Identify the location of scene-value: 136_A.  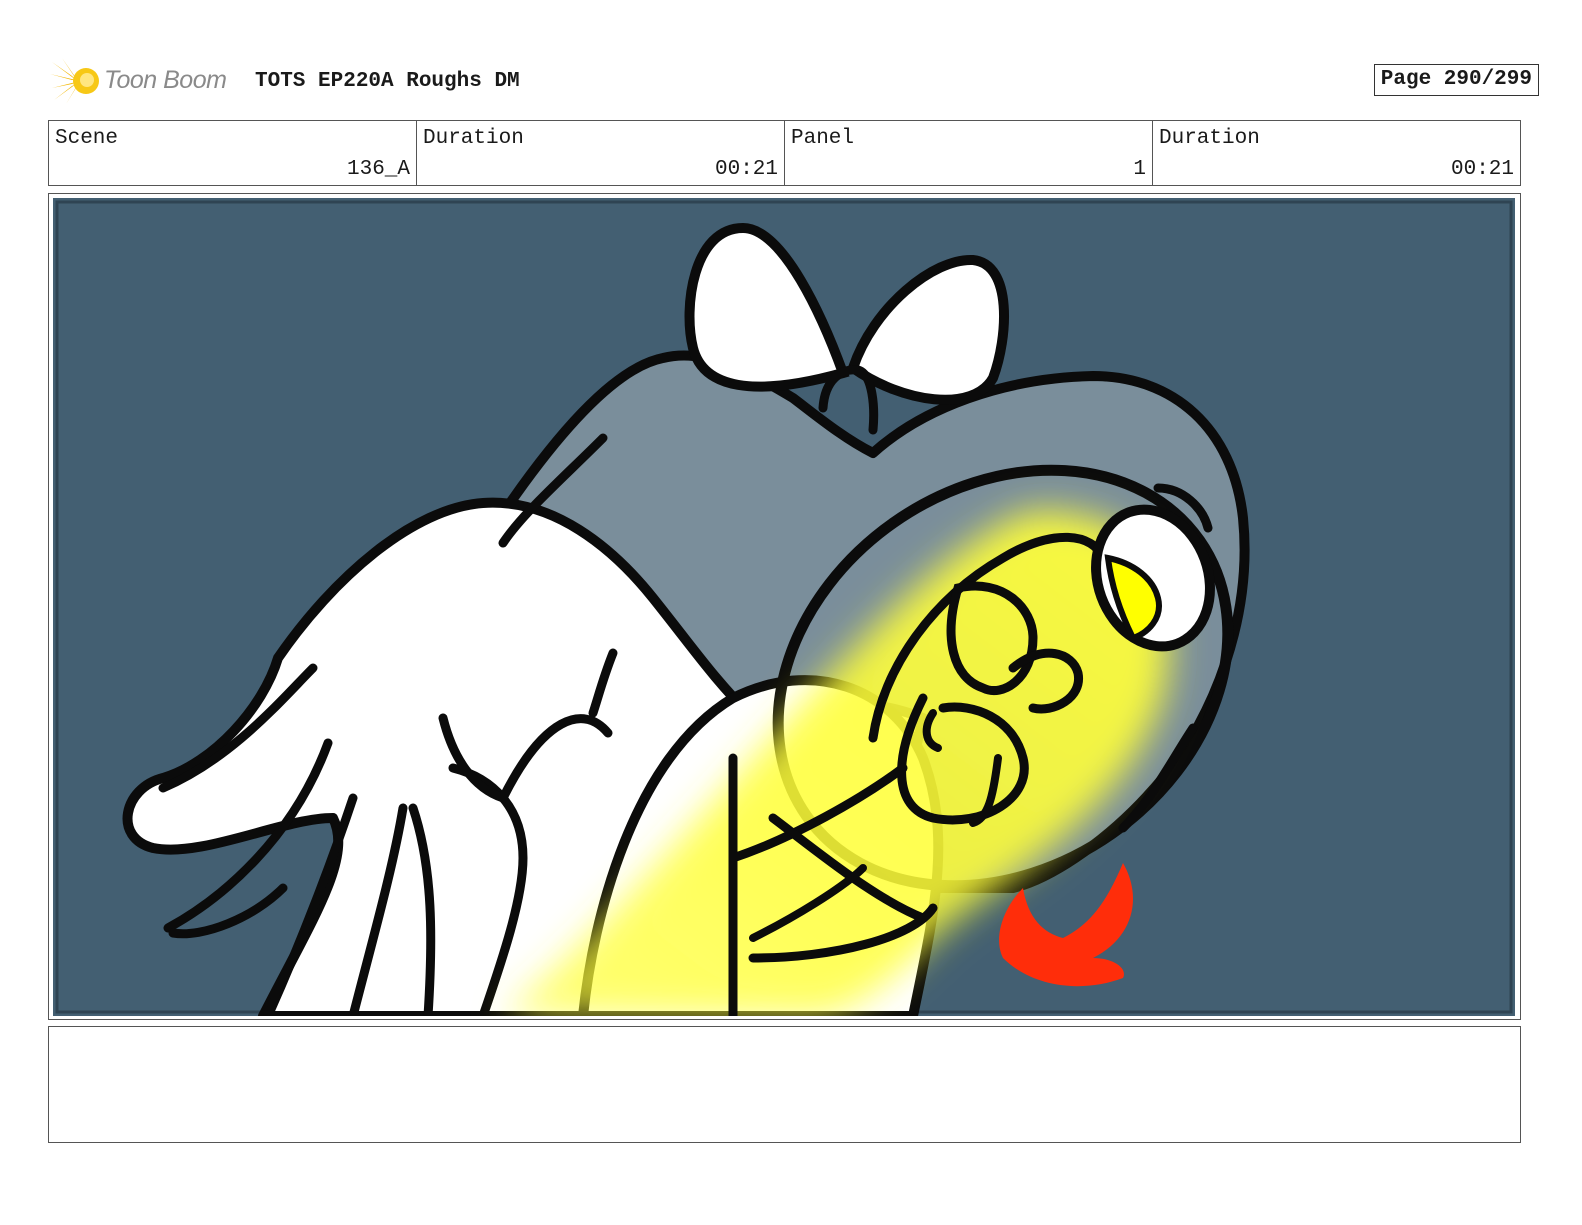
(378, 169).